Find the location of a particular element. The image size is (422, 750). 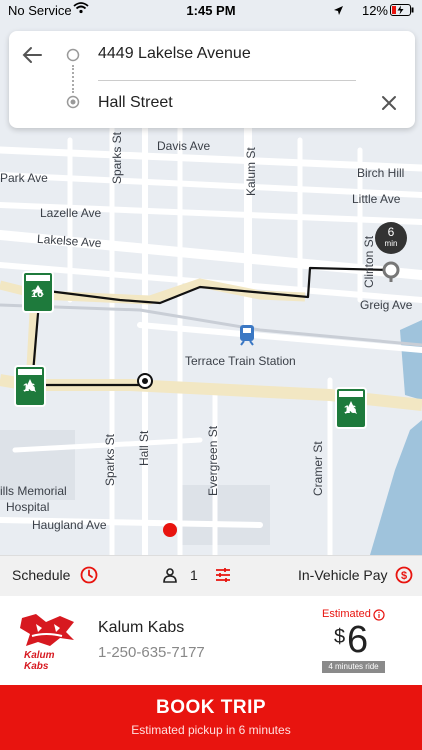

street-label: Clinton St is located at coordinates (369, 261).